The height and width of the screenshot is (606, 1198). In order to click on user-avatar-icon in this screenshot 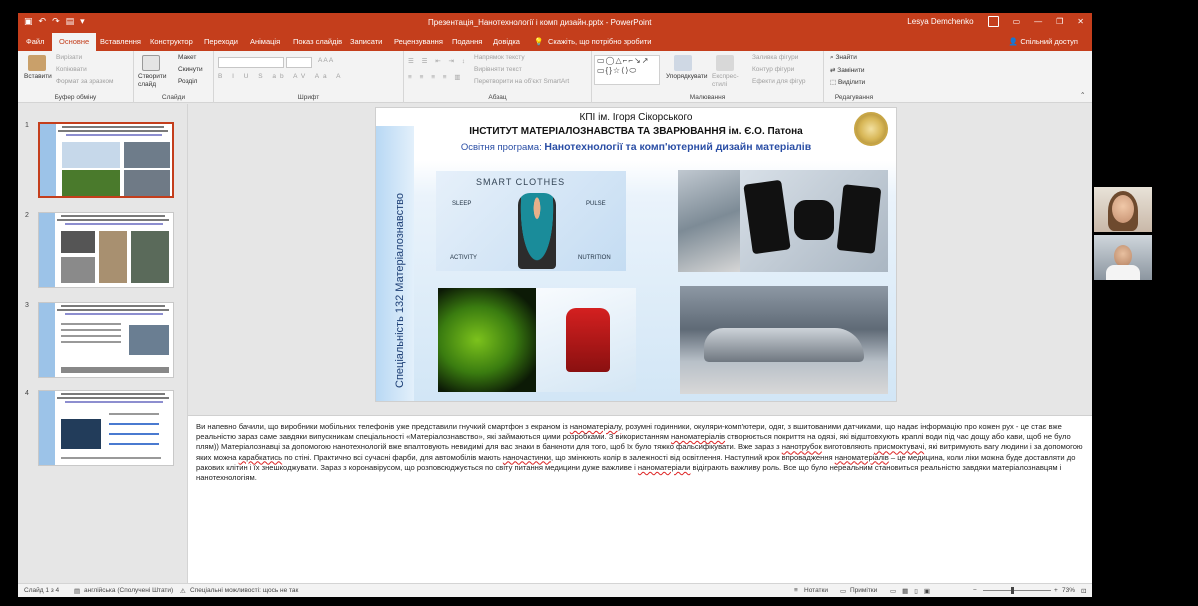, I will do `click(993, 21)`.